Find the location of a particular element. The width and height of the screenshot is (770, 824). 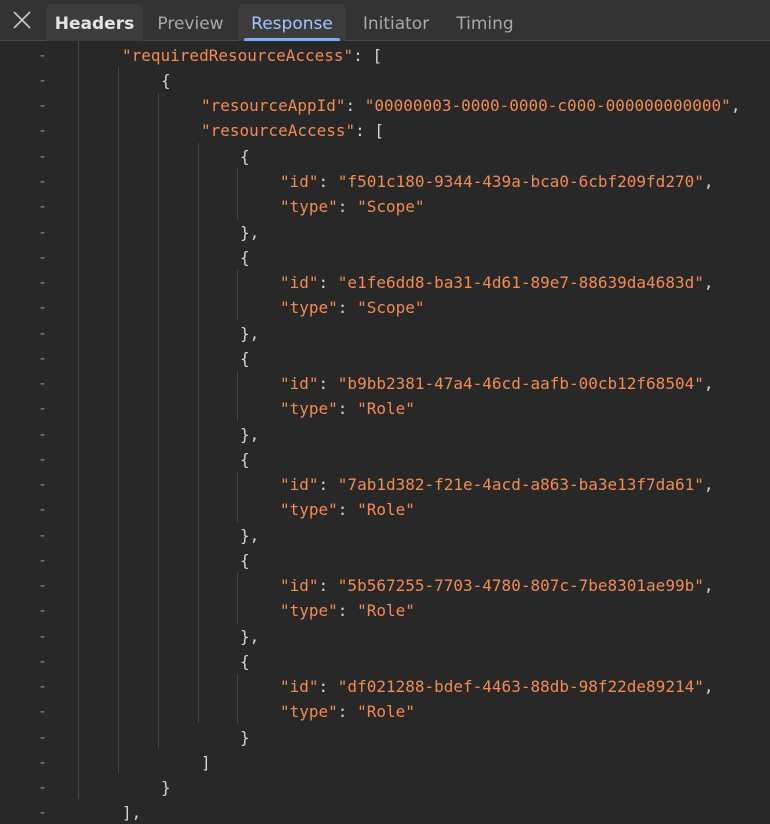

code-line: - "requiredResourceAccess": [ is located at coordinates (385, 55).